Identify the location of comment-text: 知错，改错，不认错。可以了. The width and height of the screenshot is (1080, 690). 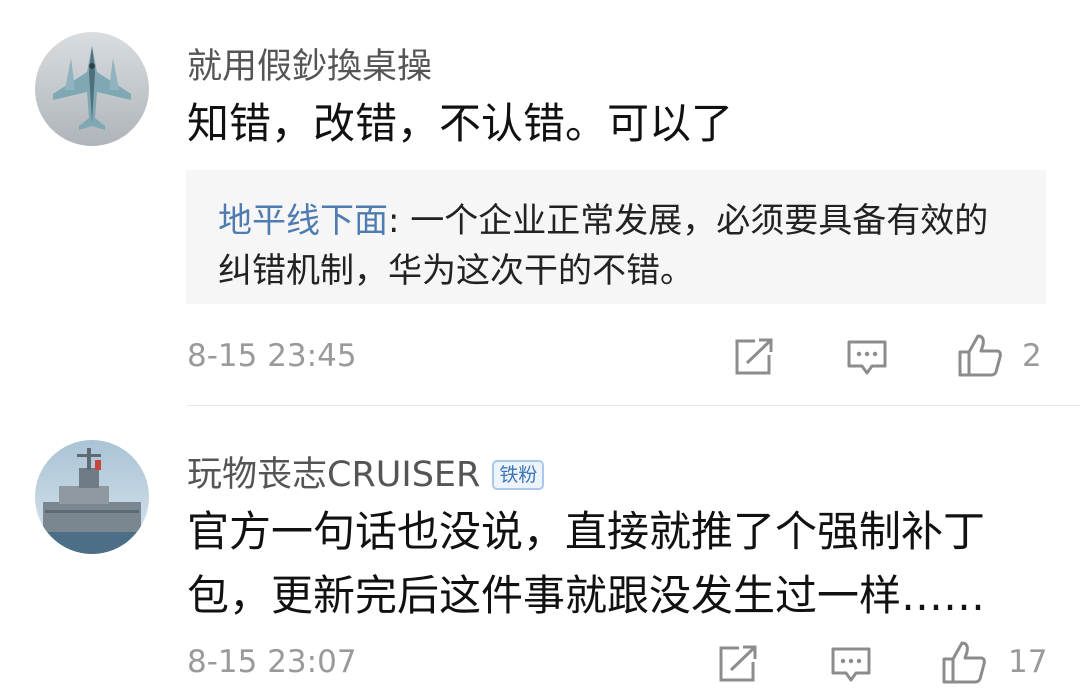
(460, 123).